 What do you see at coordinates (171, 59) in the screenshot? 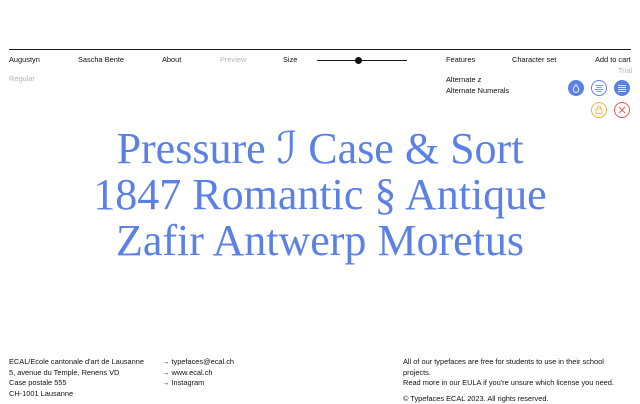
I see `nav-about: About` at bounding box center [171, 59].